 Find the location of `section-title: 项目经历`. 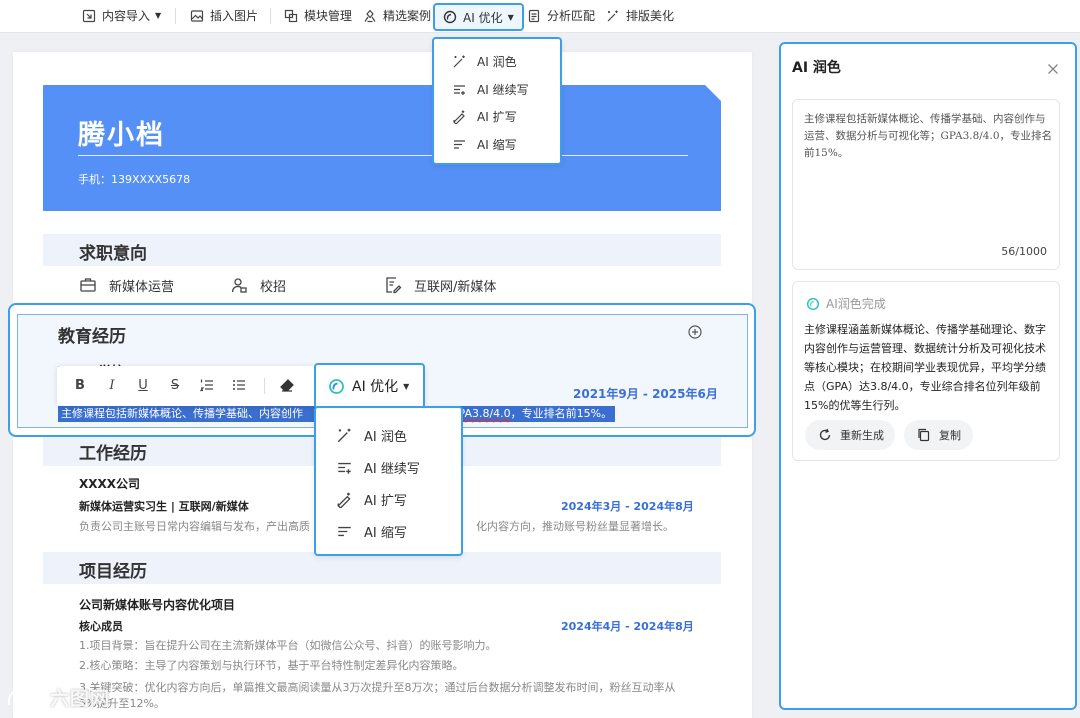

section-title: 项目经历 is located at coordinates (113, 572).